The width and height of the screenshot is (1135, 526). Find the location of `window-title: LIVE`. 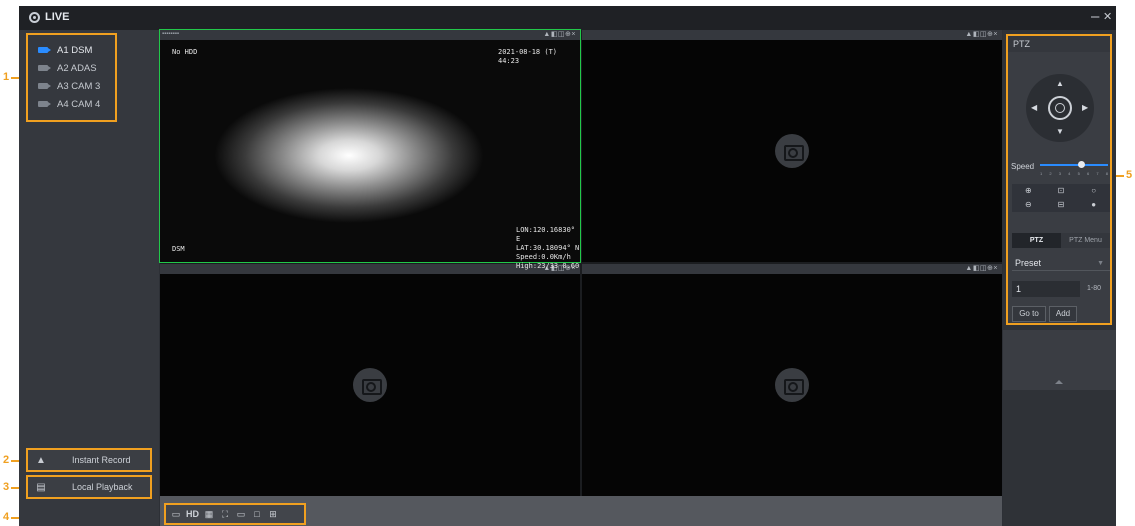

window-title: LIVE is located at coordinates (57, 17).